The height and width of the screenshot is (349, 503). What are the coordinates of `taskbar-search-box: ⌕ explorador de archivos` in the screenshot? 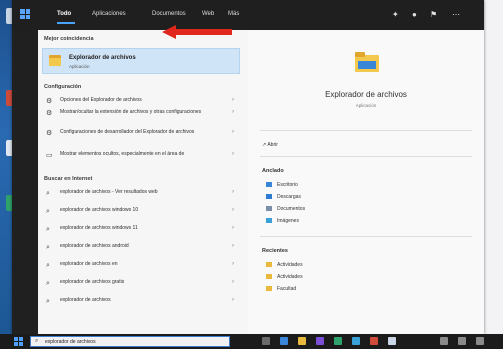 It's located at (130, 341).